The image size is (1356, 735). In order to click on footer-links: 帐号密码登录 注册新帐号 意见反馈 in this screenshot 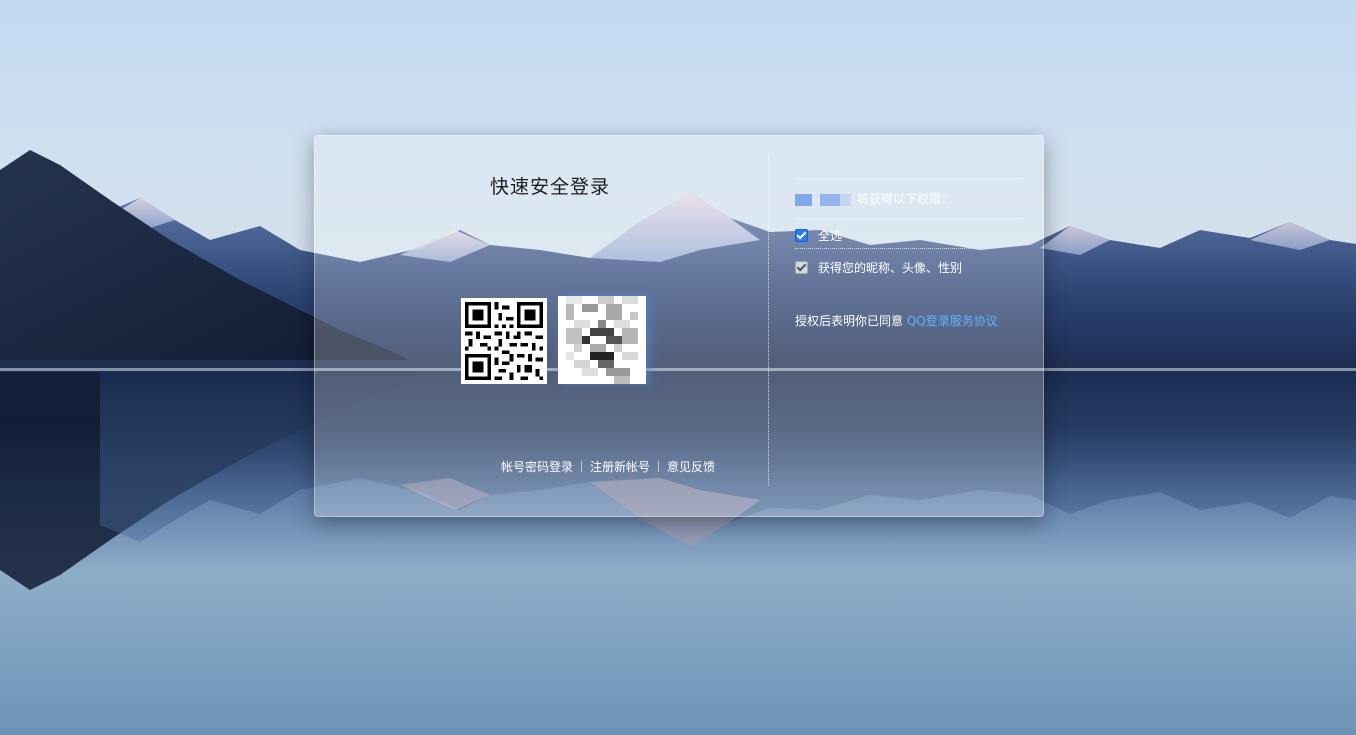, I will do `click(608, 466)`.